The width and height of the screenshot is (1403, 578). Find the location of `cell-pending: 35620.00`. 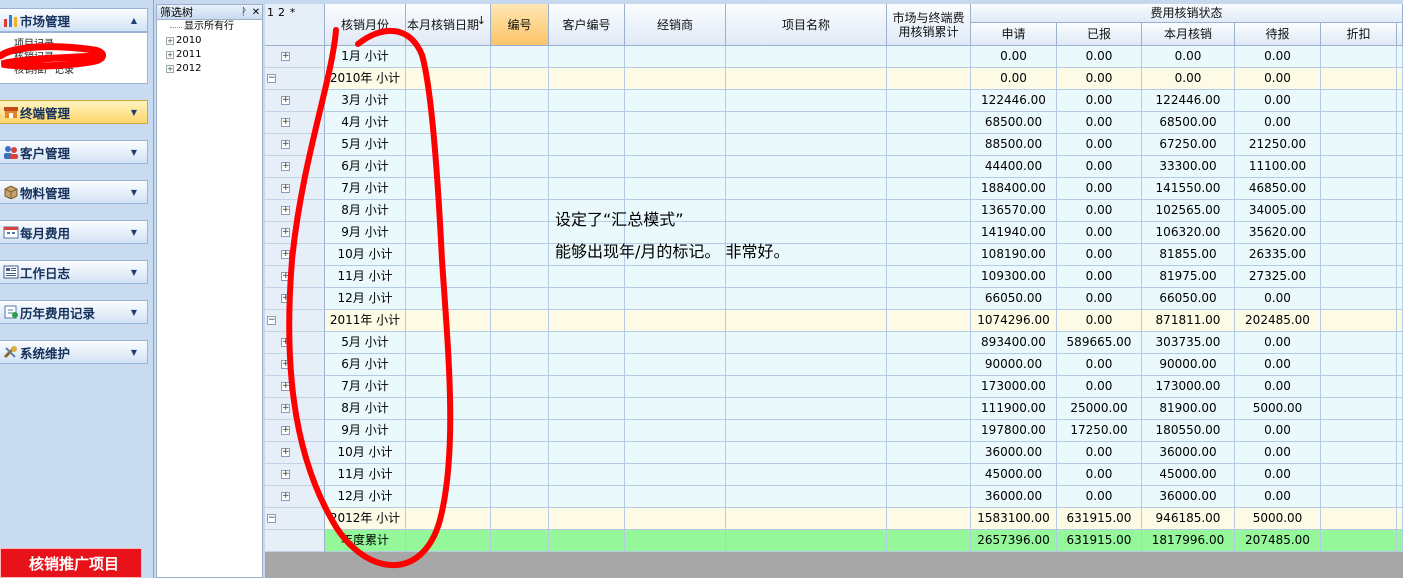

cell-pending: 35620.00 is located at coordinates (1278, 233).